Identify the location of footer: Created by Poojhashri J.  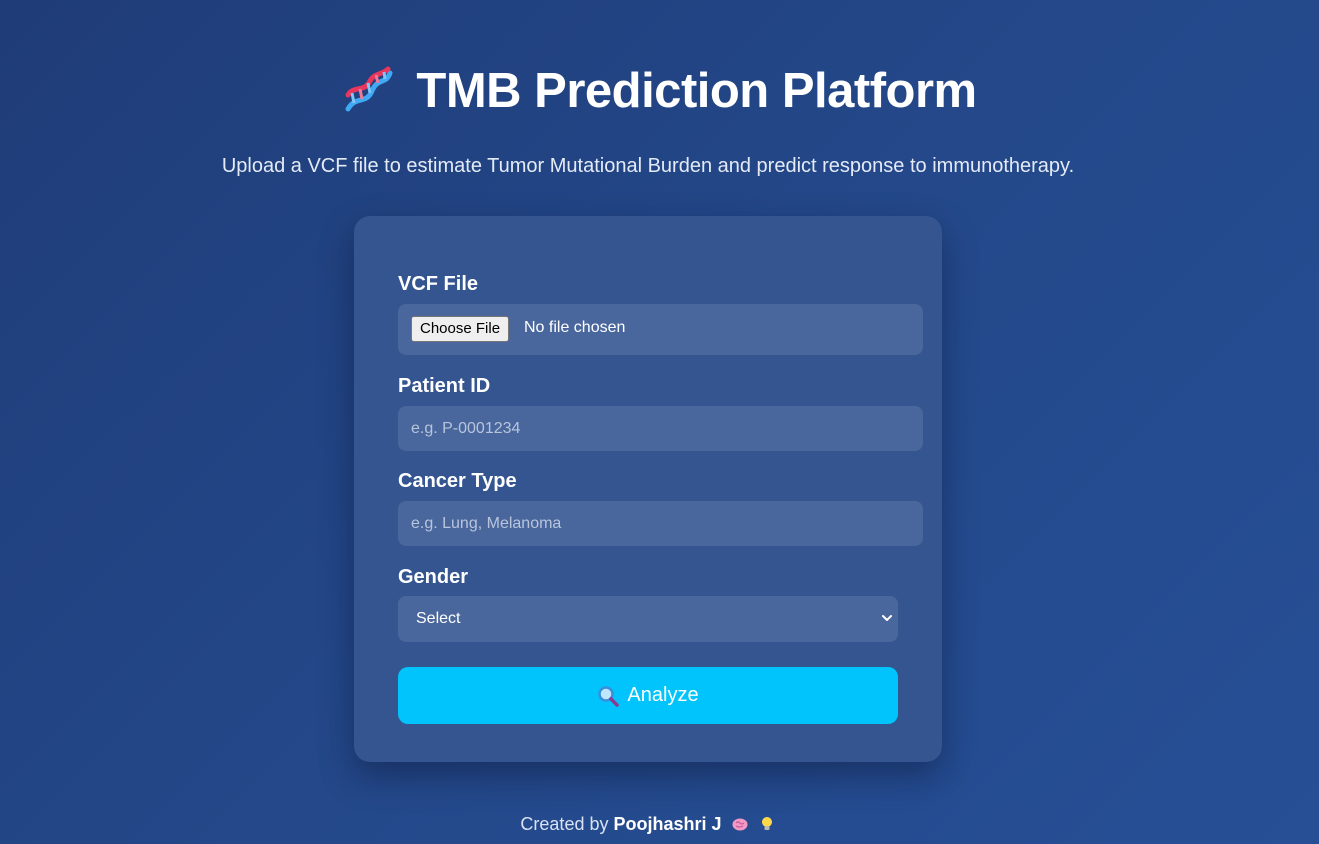
(648, 824).